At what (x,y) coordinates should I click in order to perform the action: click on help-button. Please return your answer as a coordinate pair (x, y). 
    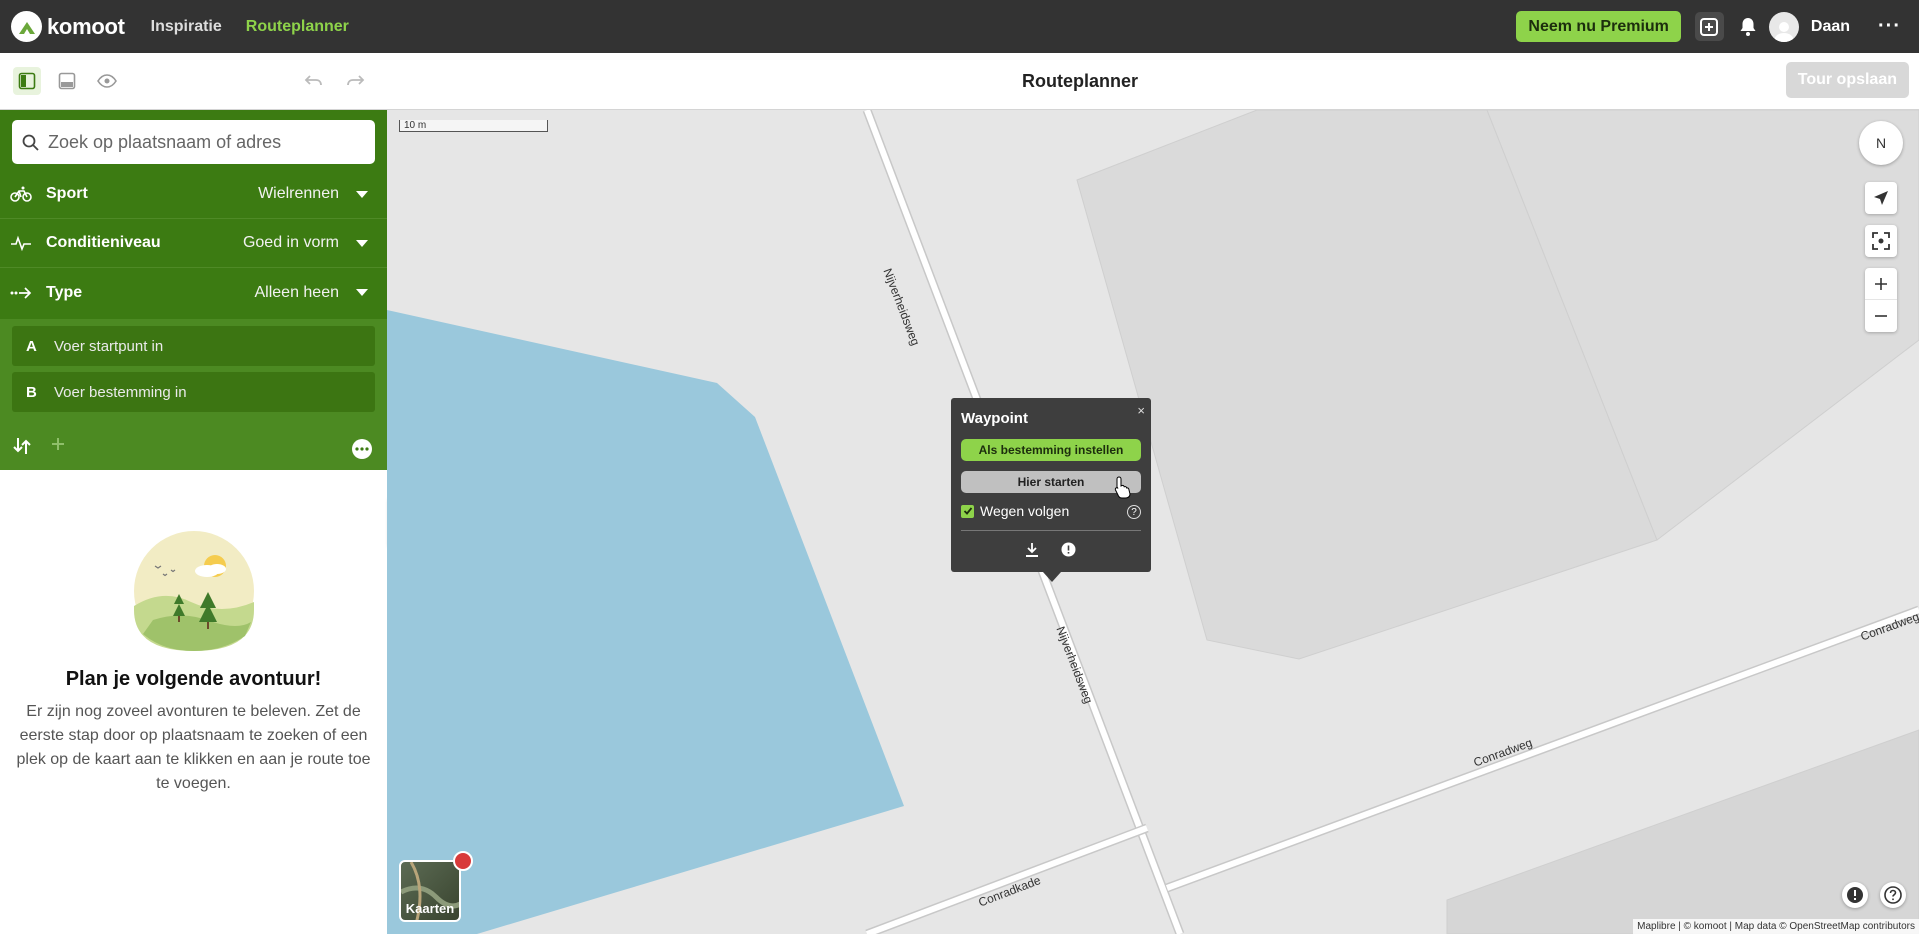
    Looking at the image, I should click on (1893, 895).